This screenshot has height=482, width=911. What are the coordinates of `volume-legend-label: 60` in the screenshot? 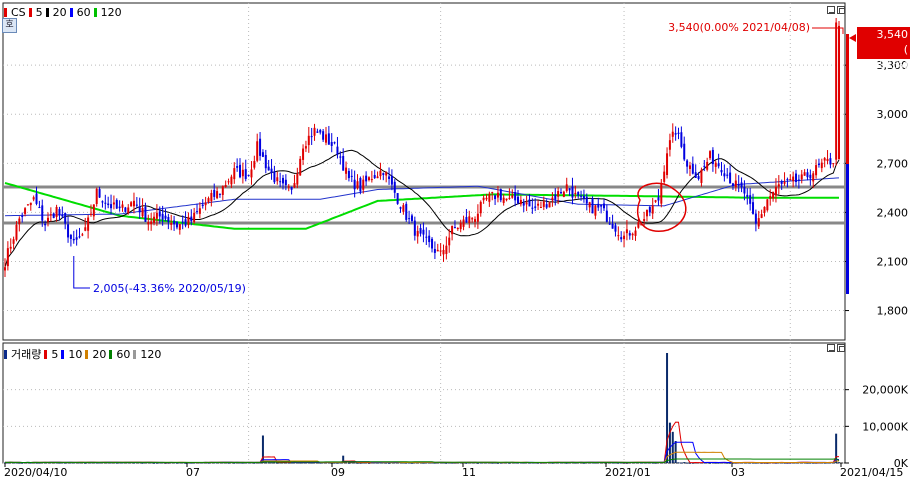 It's located at (123, 354).